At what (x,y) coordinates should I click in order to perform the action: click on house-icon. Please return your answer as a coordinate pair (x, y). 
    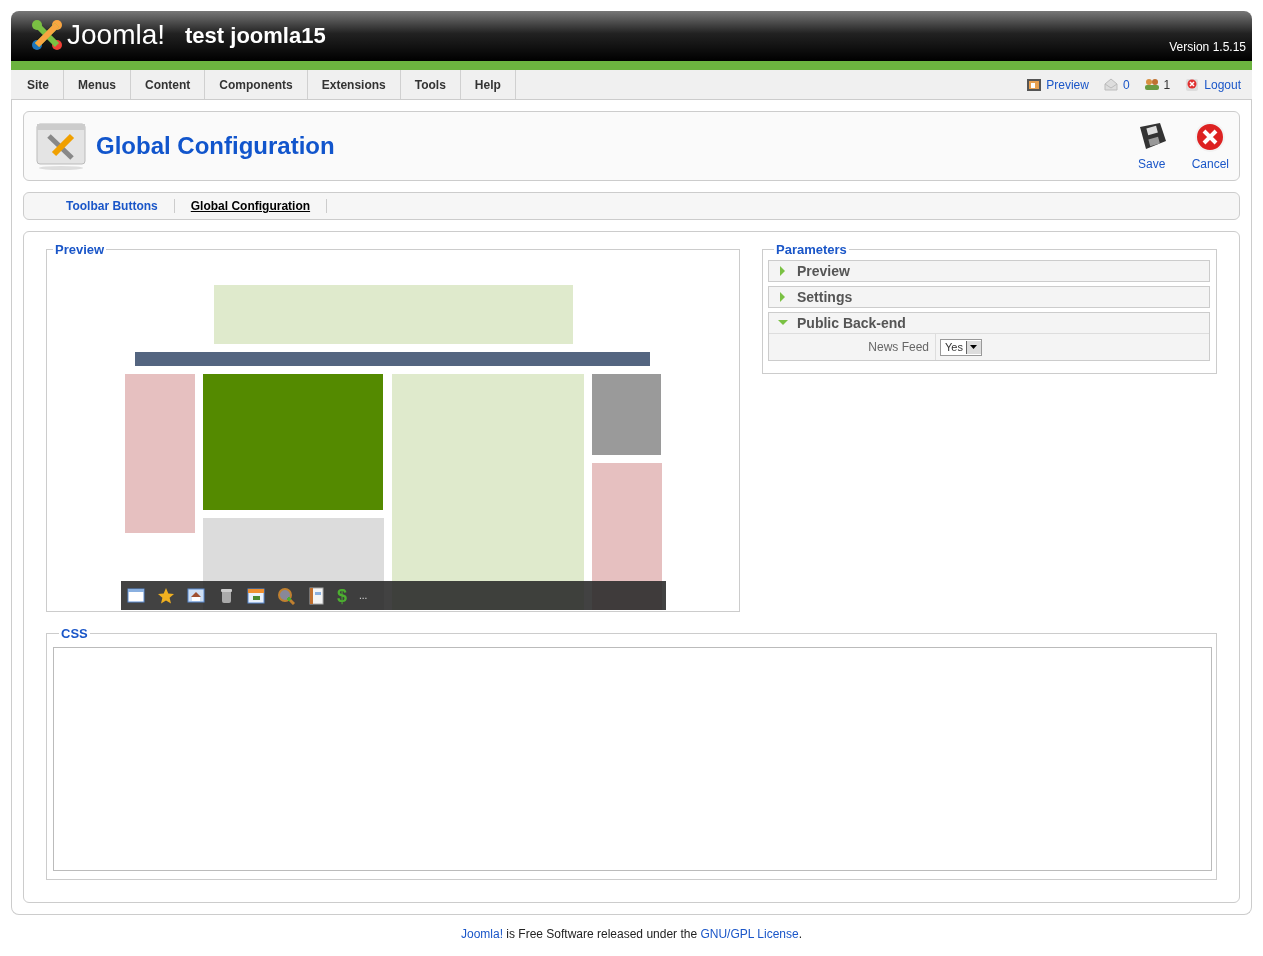
    Looking at the image, I should click on (196, 595).